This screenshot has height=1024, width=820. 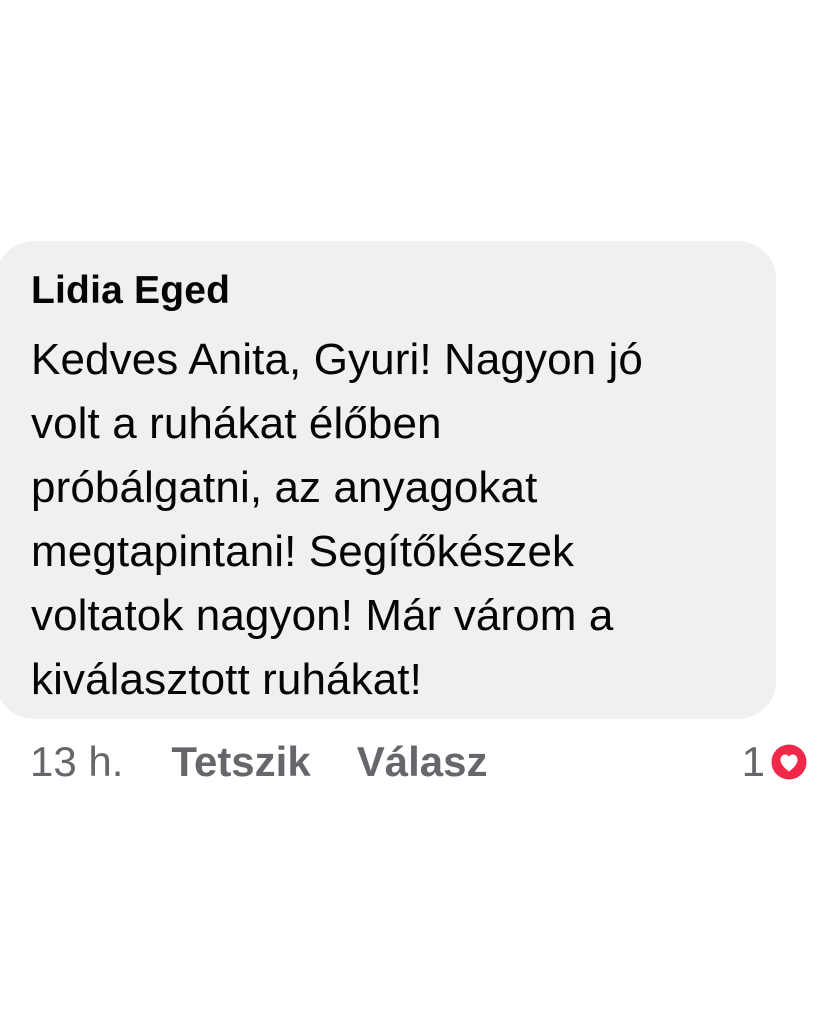 I want to click on comment-text-line: voltatok nagyon! Már várom a, so click(x=322, y=615).